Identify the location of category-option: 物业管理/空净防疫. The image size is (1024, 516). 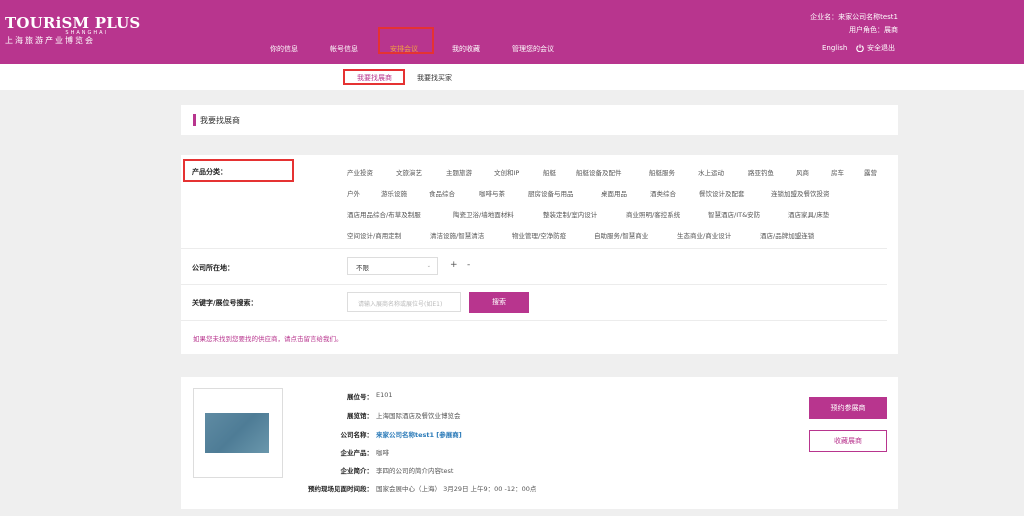
(539, 235).